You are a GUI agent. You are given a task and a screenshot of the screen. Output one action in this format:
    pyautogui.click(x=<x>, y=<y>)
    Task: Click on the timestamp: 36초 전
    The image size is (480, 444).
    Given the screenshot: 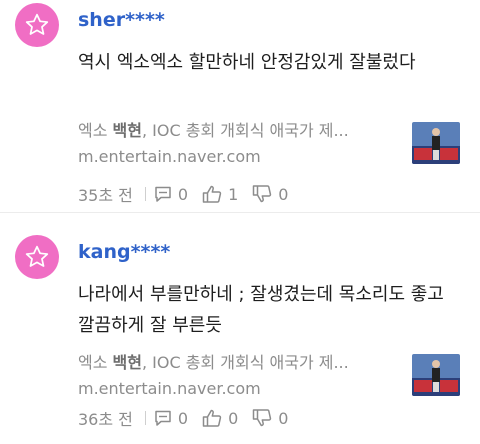 What is the action you would take?
    pyautogui.click(x=105, y=419)
    